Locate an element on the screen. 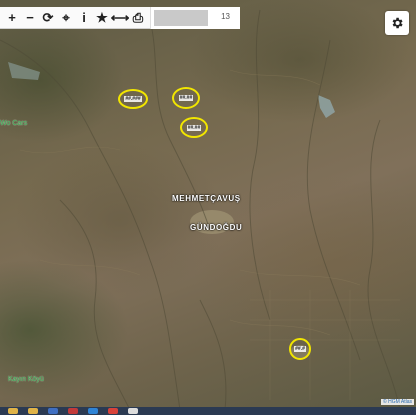 Image resolution: width=416 pixels, height=415 pixels. zoom-out-button: − is located at coordinates (30, 18).